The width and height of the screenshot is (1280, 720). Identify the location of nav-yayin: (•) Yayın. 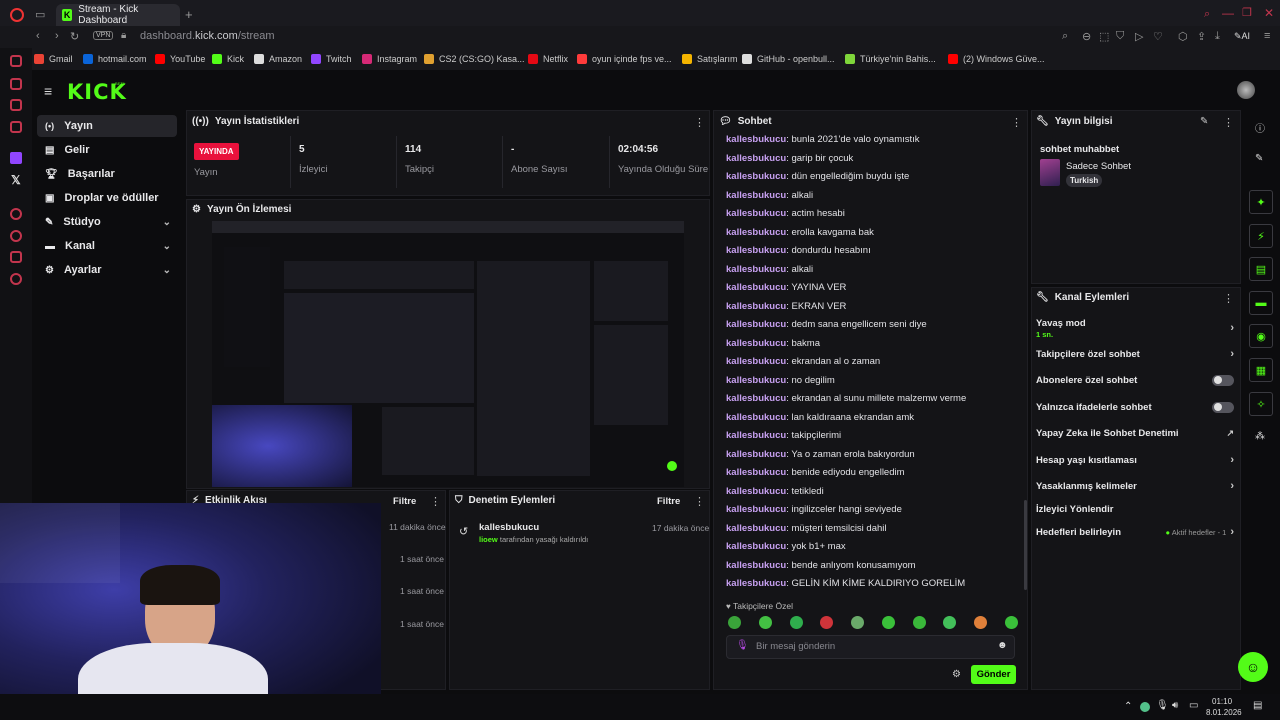
(107, 126).